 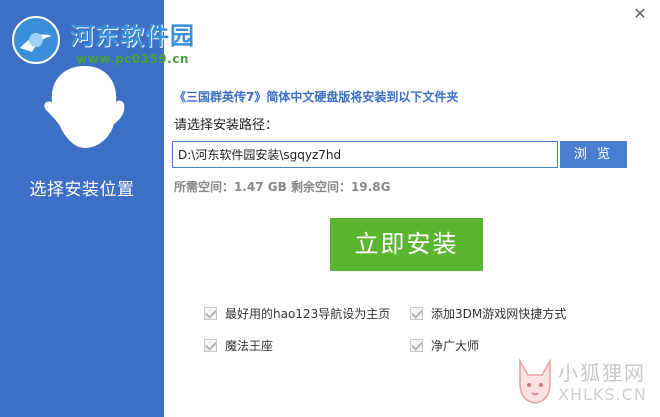 I want to click on install-note: 《三国群英传7》简体中文硬盘版将安装到以下文件夹, so click(x=316, y=97).